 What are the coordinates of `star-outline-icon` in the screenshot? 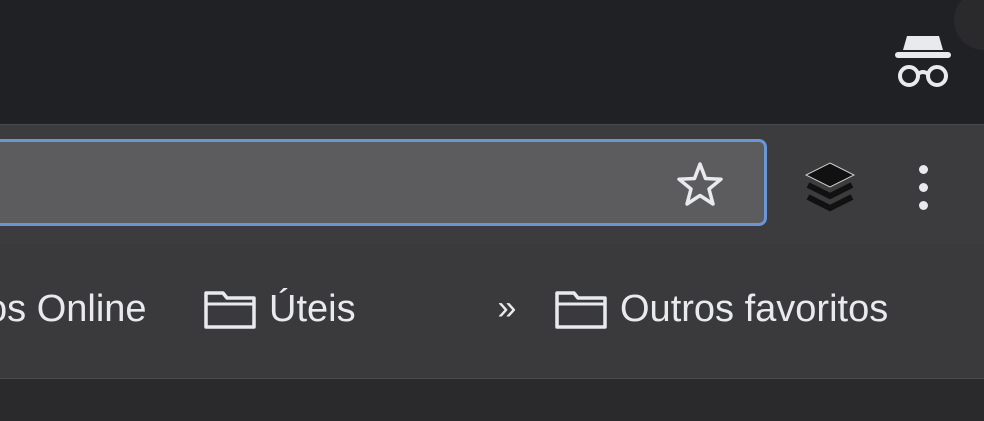 It's located at (700, 185).